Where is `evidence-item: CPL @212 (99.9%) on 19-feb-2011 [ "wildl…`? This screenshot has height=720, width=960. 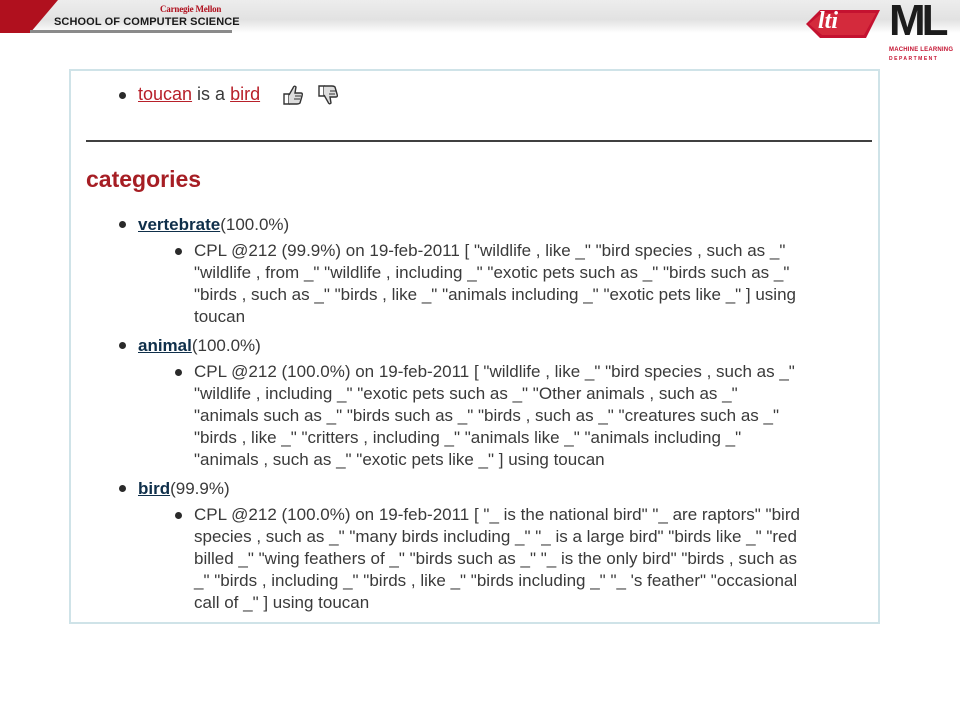 evidence-item: CPL @212 (99.9%) on 19-feb-2011 [ "wildl… is located at coordinates (461, 284).